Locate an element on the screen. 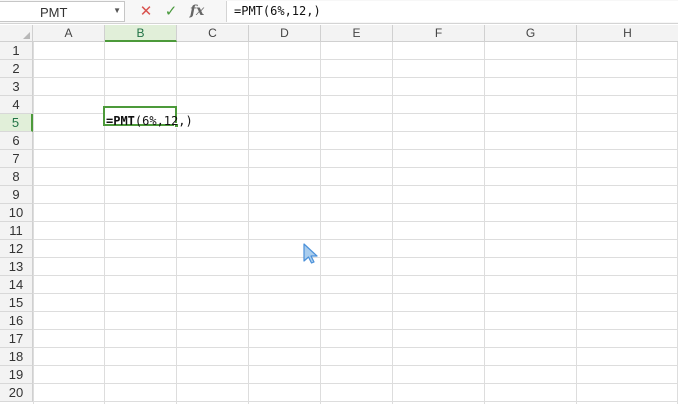 This screenshot has width=678, height=404. formula-function-name: =PMT is located at coordinates (120, 121).